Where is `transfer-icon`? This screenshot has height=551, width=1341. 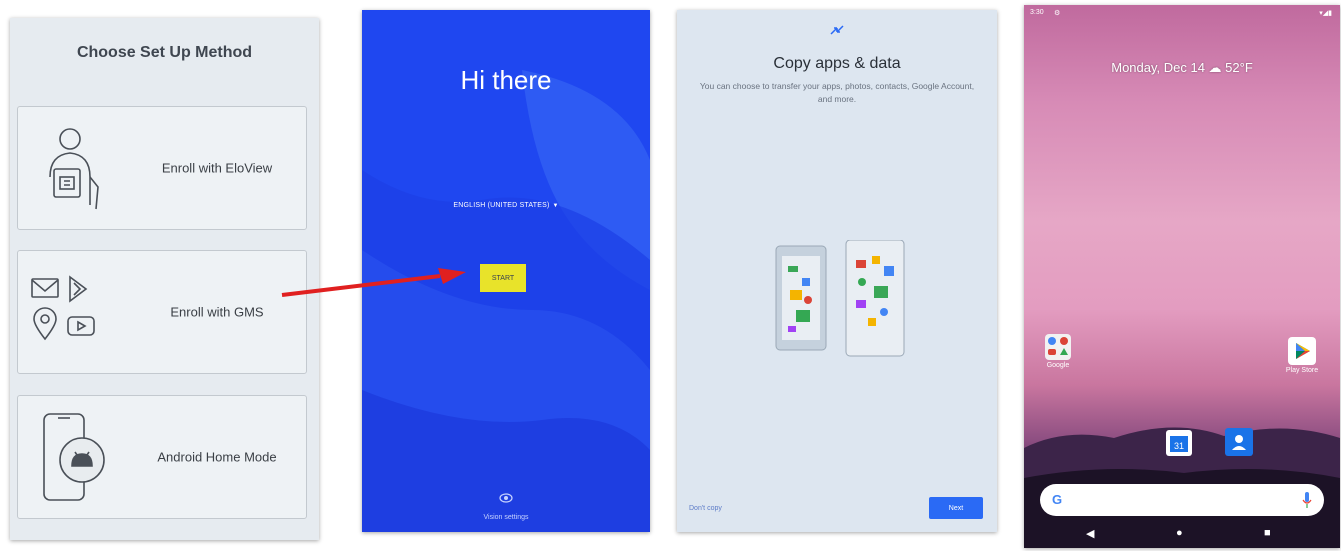 transfer-icon is located at coordinates (837, 30).